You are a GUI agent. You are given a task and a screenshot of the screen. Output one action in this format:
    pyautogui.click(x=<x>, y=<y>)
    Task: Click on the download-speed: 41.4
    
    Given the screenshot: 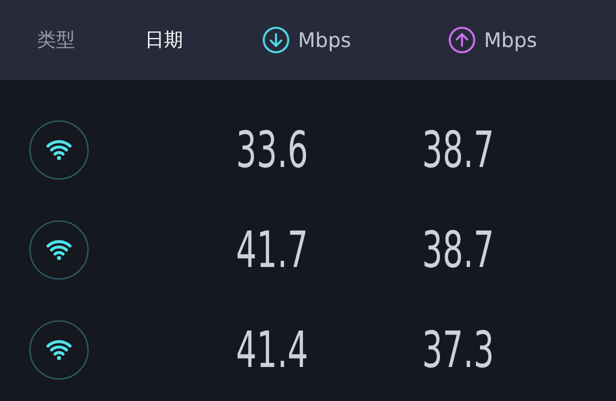 What is the action you would take?
    pyautogui.click(x=273, y=350)
    